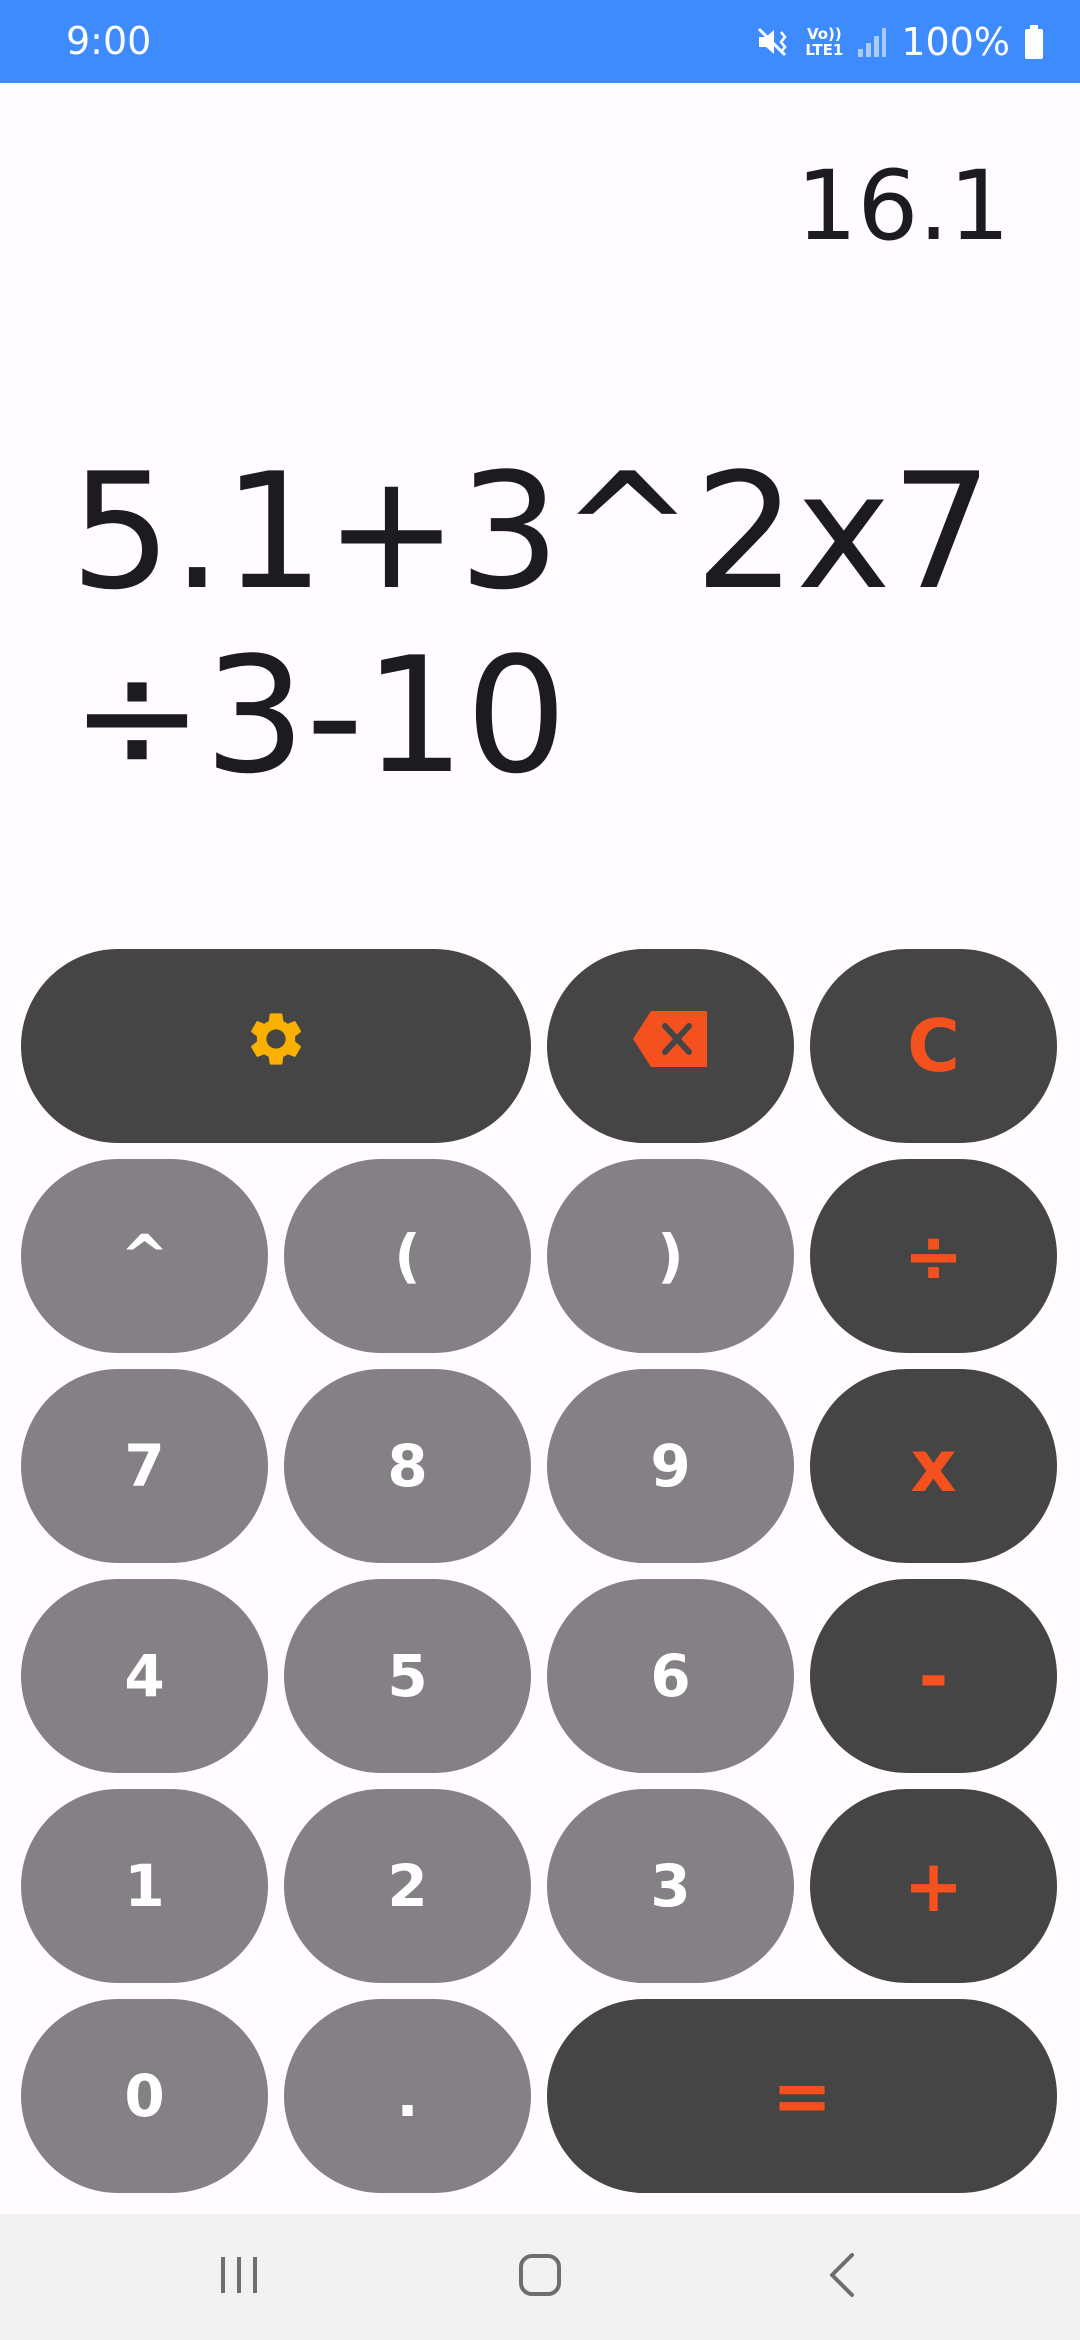  I want to click on navigation-bar, so click(540, 2277).